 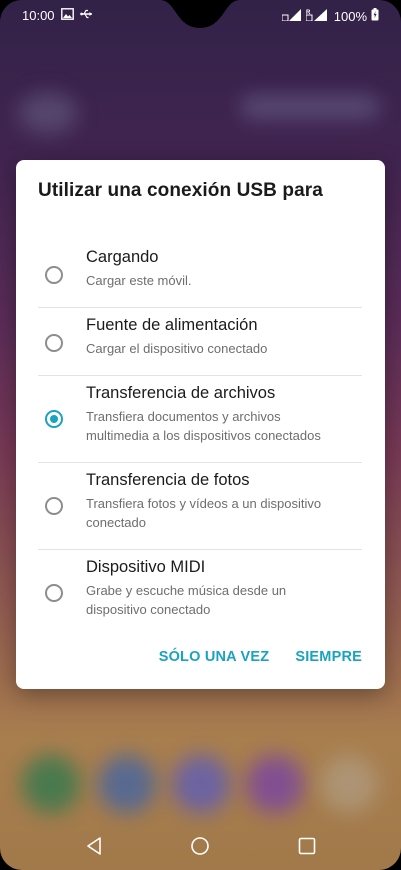 What do you see at coordinates (67, 15) in the screenshot?
I see `image-icon` at bounding box center [67, 15].